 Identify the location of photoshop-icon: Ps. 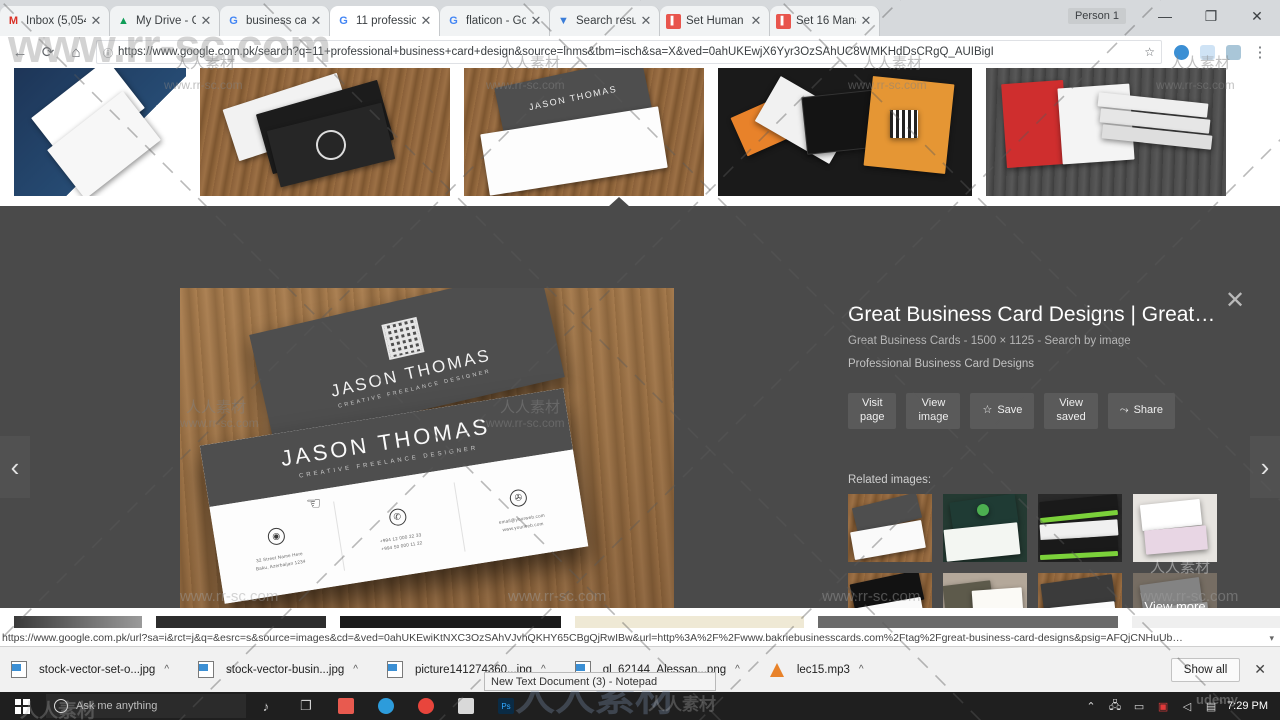
(506, 706).